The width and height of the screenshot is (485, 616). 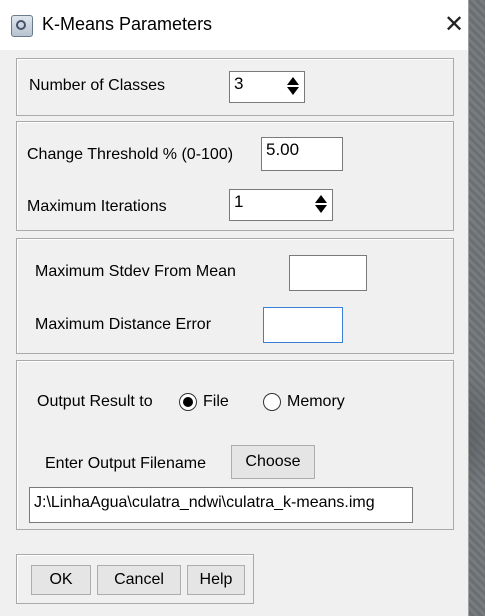 I want to click on distance-input, so click(x=303, y=325).